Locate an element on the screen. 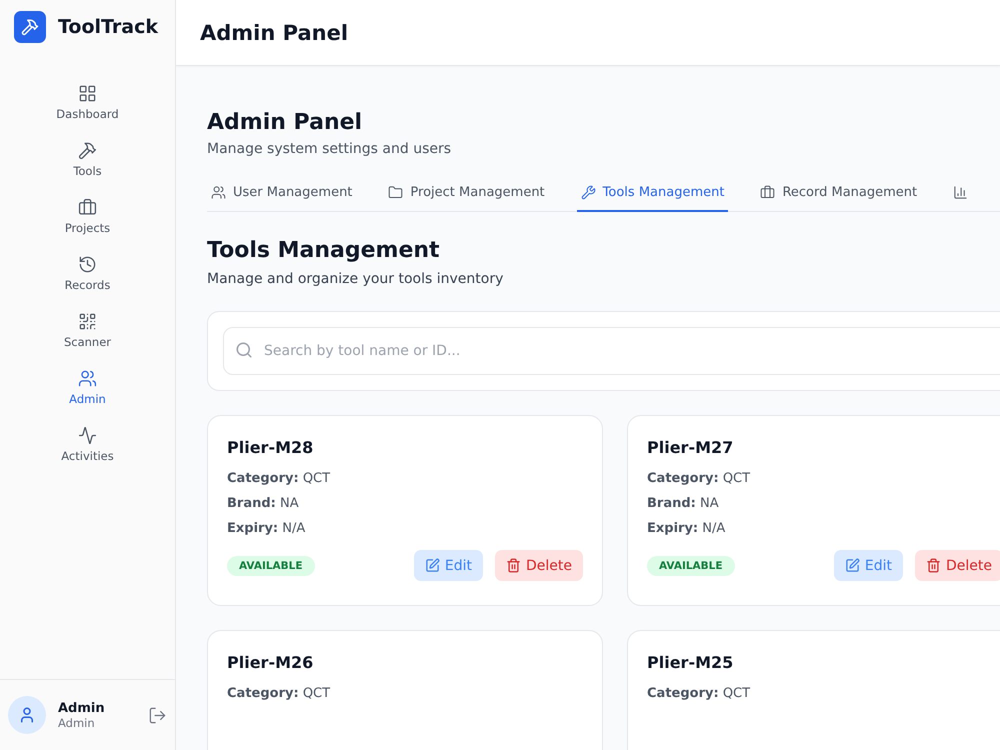 The height and width of the screenshot is (750, 1000). page-title: Admin Panel is located at coordinates (285, 122).